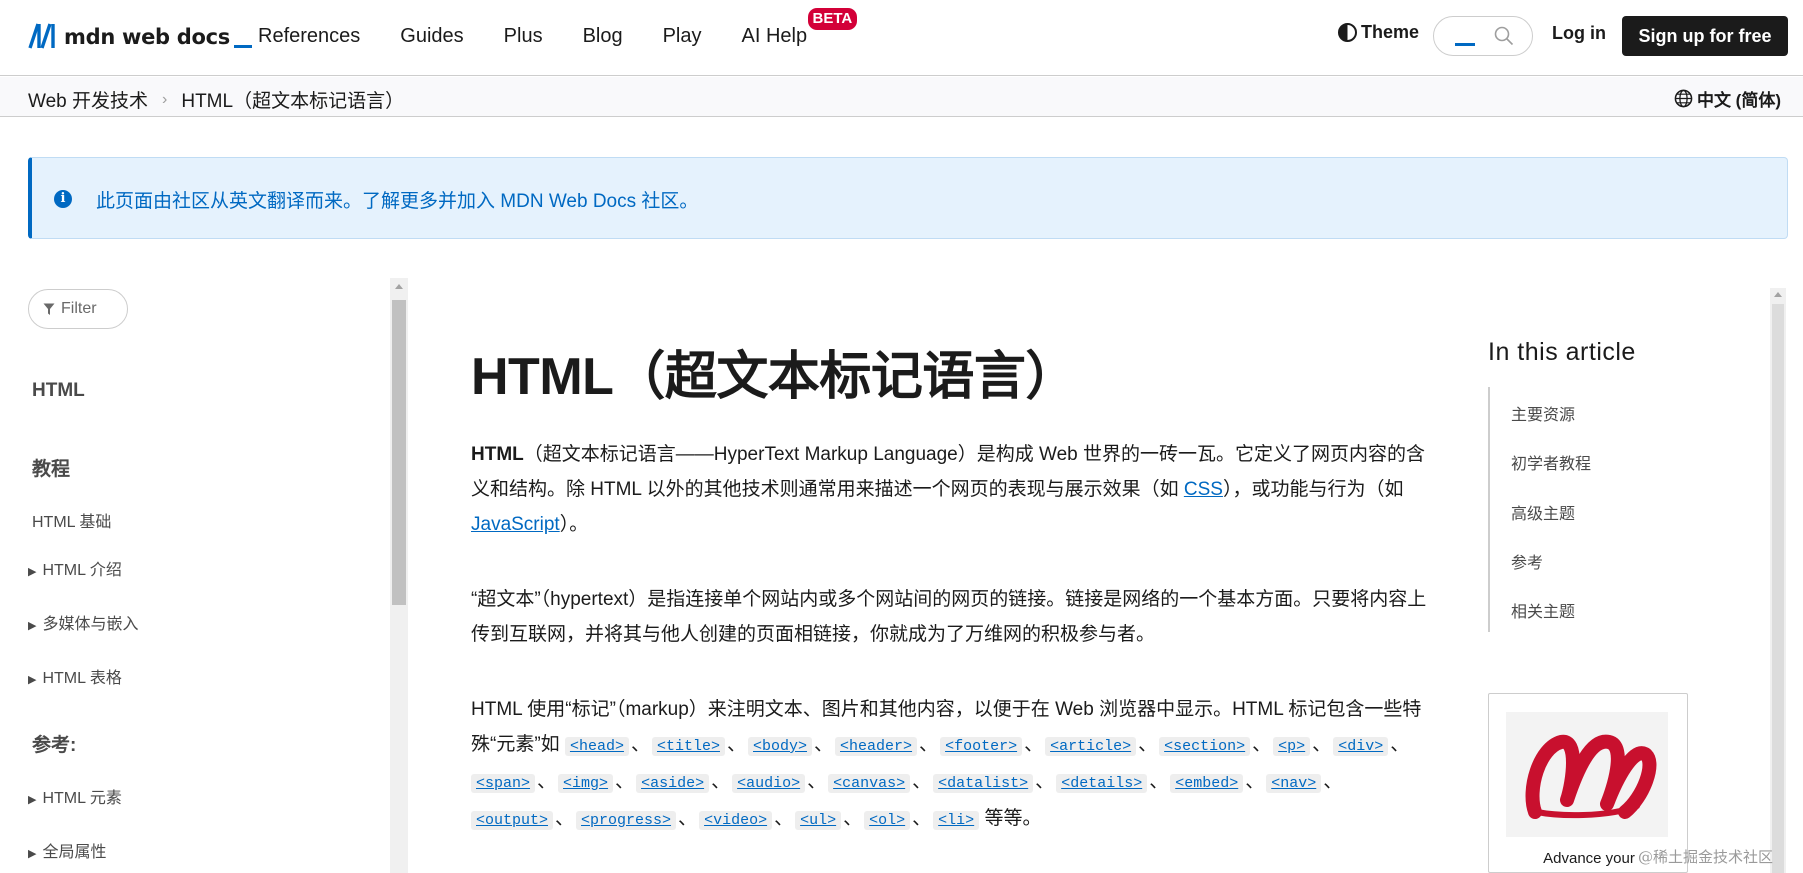 This screenshot has height=873, width=1803. What do you see at coordinates (1543, 512) in the screenshot?
I see `toc-item-advanced-topics: 高级主题` at bounding box center [1543, 512].